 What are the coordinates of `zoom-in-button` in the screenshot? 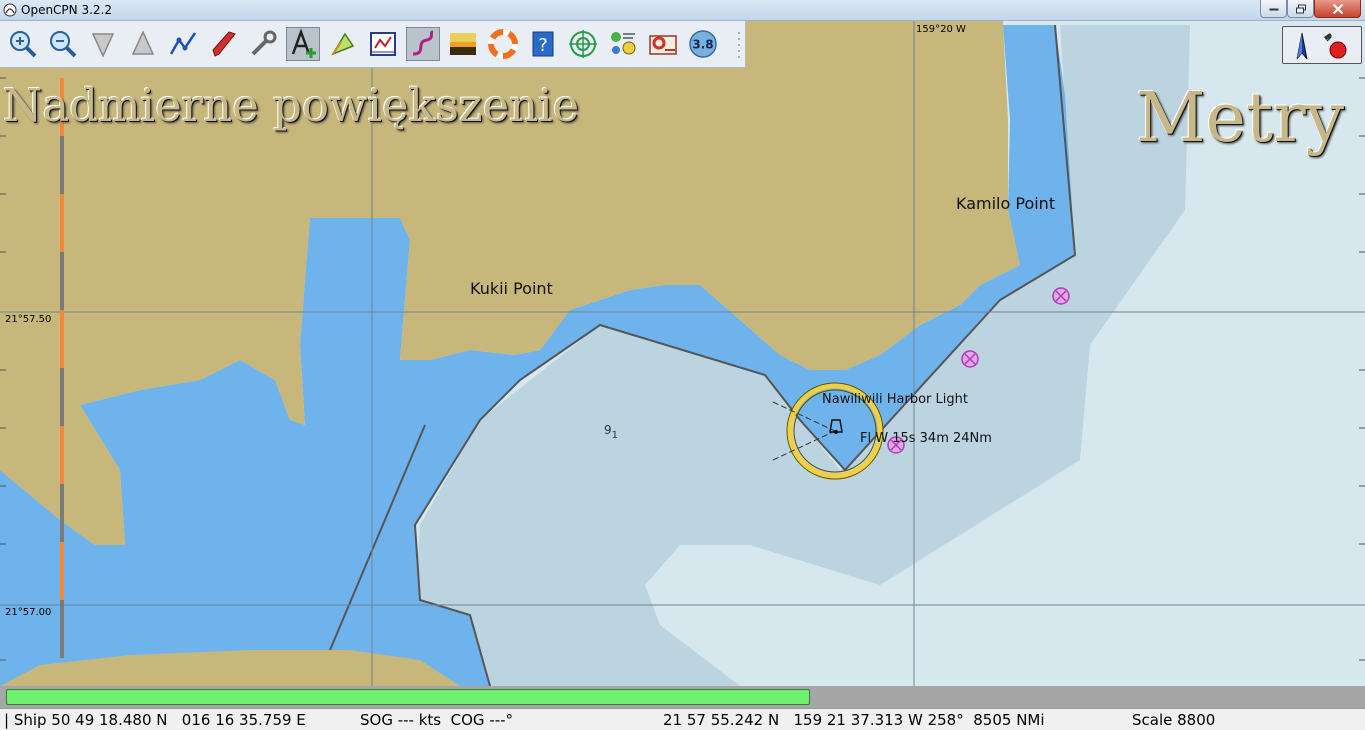 It's located at (23, 44).